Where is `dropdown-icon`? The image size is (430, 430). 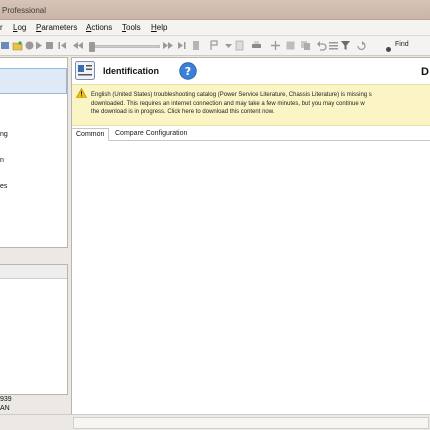
dropdown-icon is located at coordinates (228, 45).